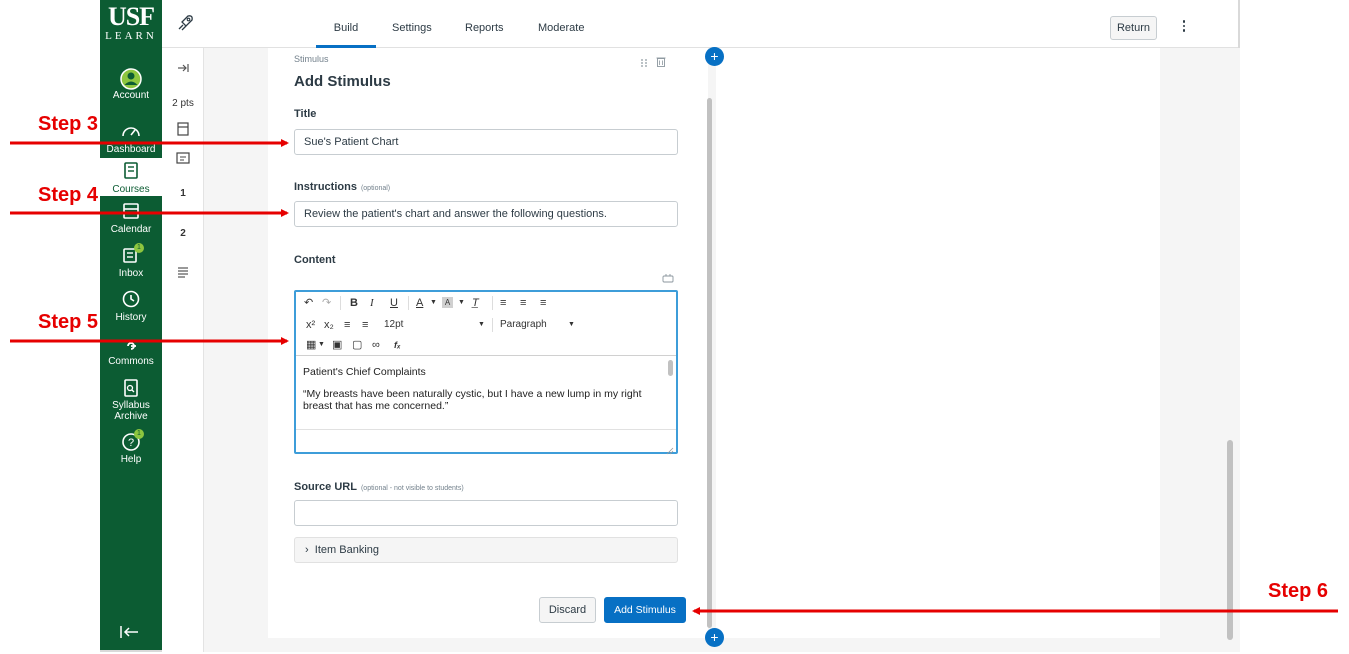 The image size is (1349, 654). Describe the element at coordinates (486, 550) in the screenshot. I see `item-banking-toggle: › Item Banking` at that location.